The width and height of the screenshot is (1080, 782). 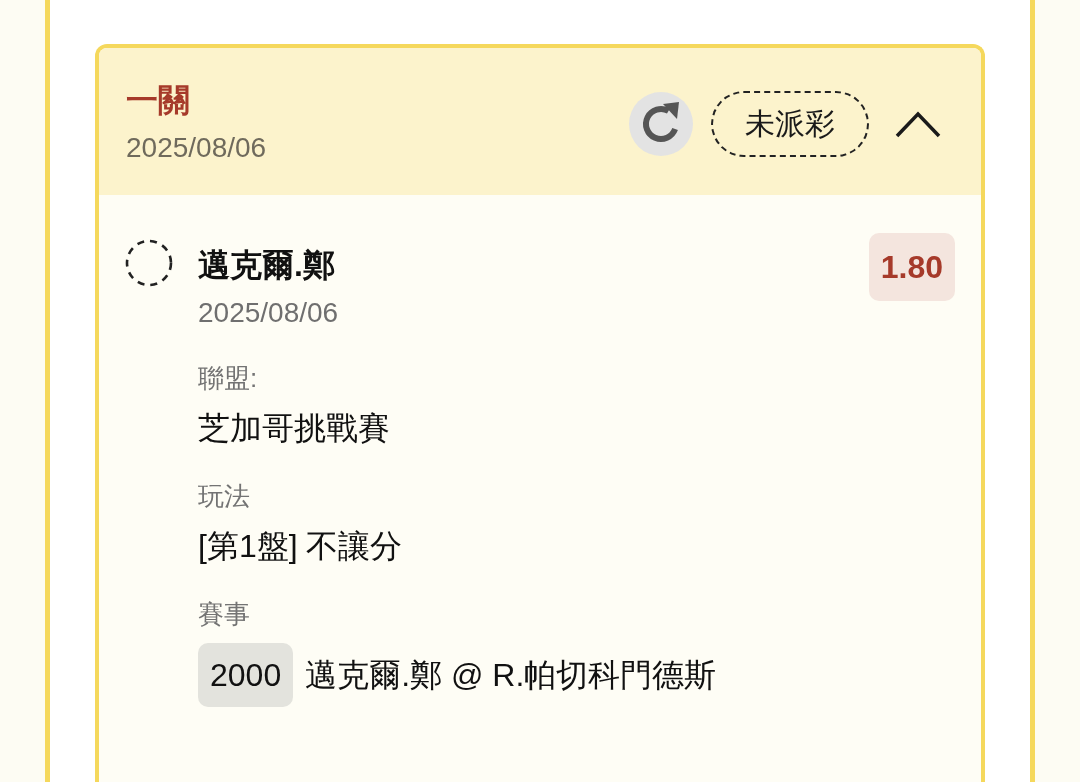 I want to click on field-label: 玩法, so click(x=224, y=496).